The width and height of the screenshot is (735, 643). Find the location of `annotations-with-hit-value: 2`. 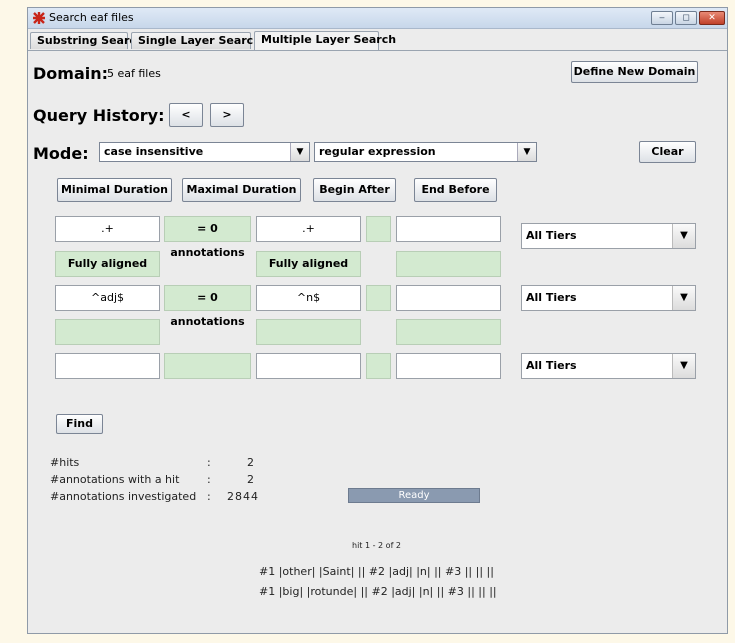

annotations-with-hit-value: 2 is located at coordinates (250, 479).